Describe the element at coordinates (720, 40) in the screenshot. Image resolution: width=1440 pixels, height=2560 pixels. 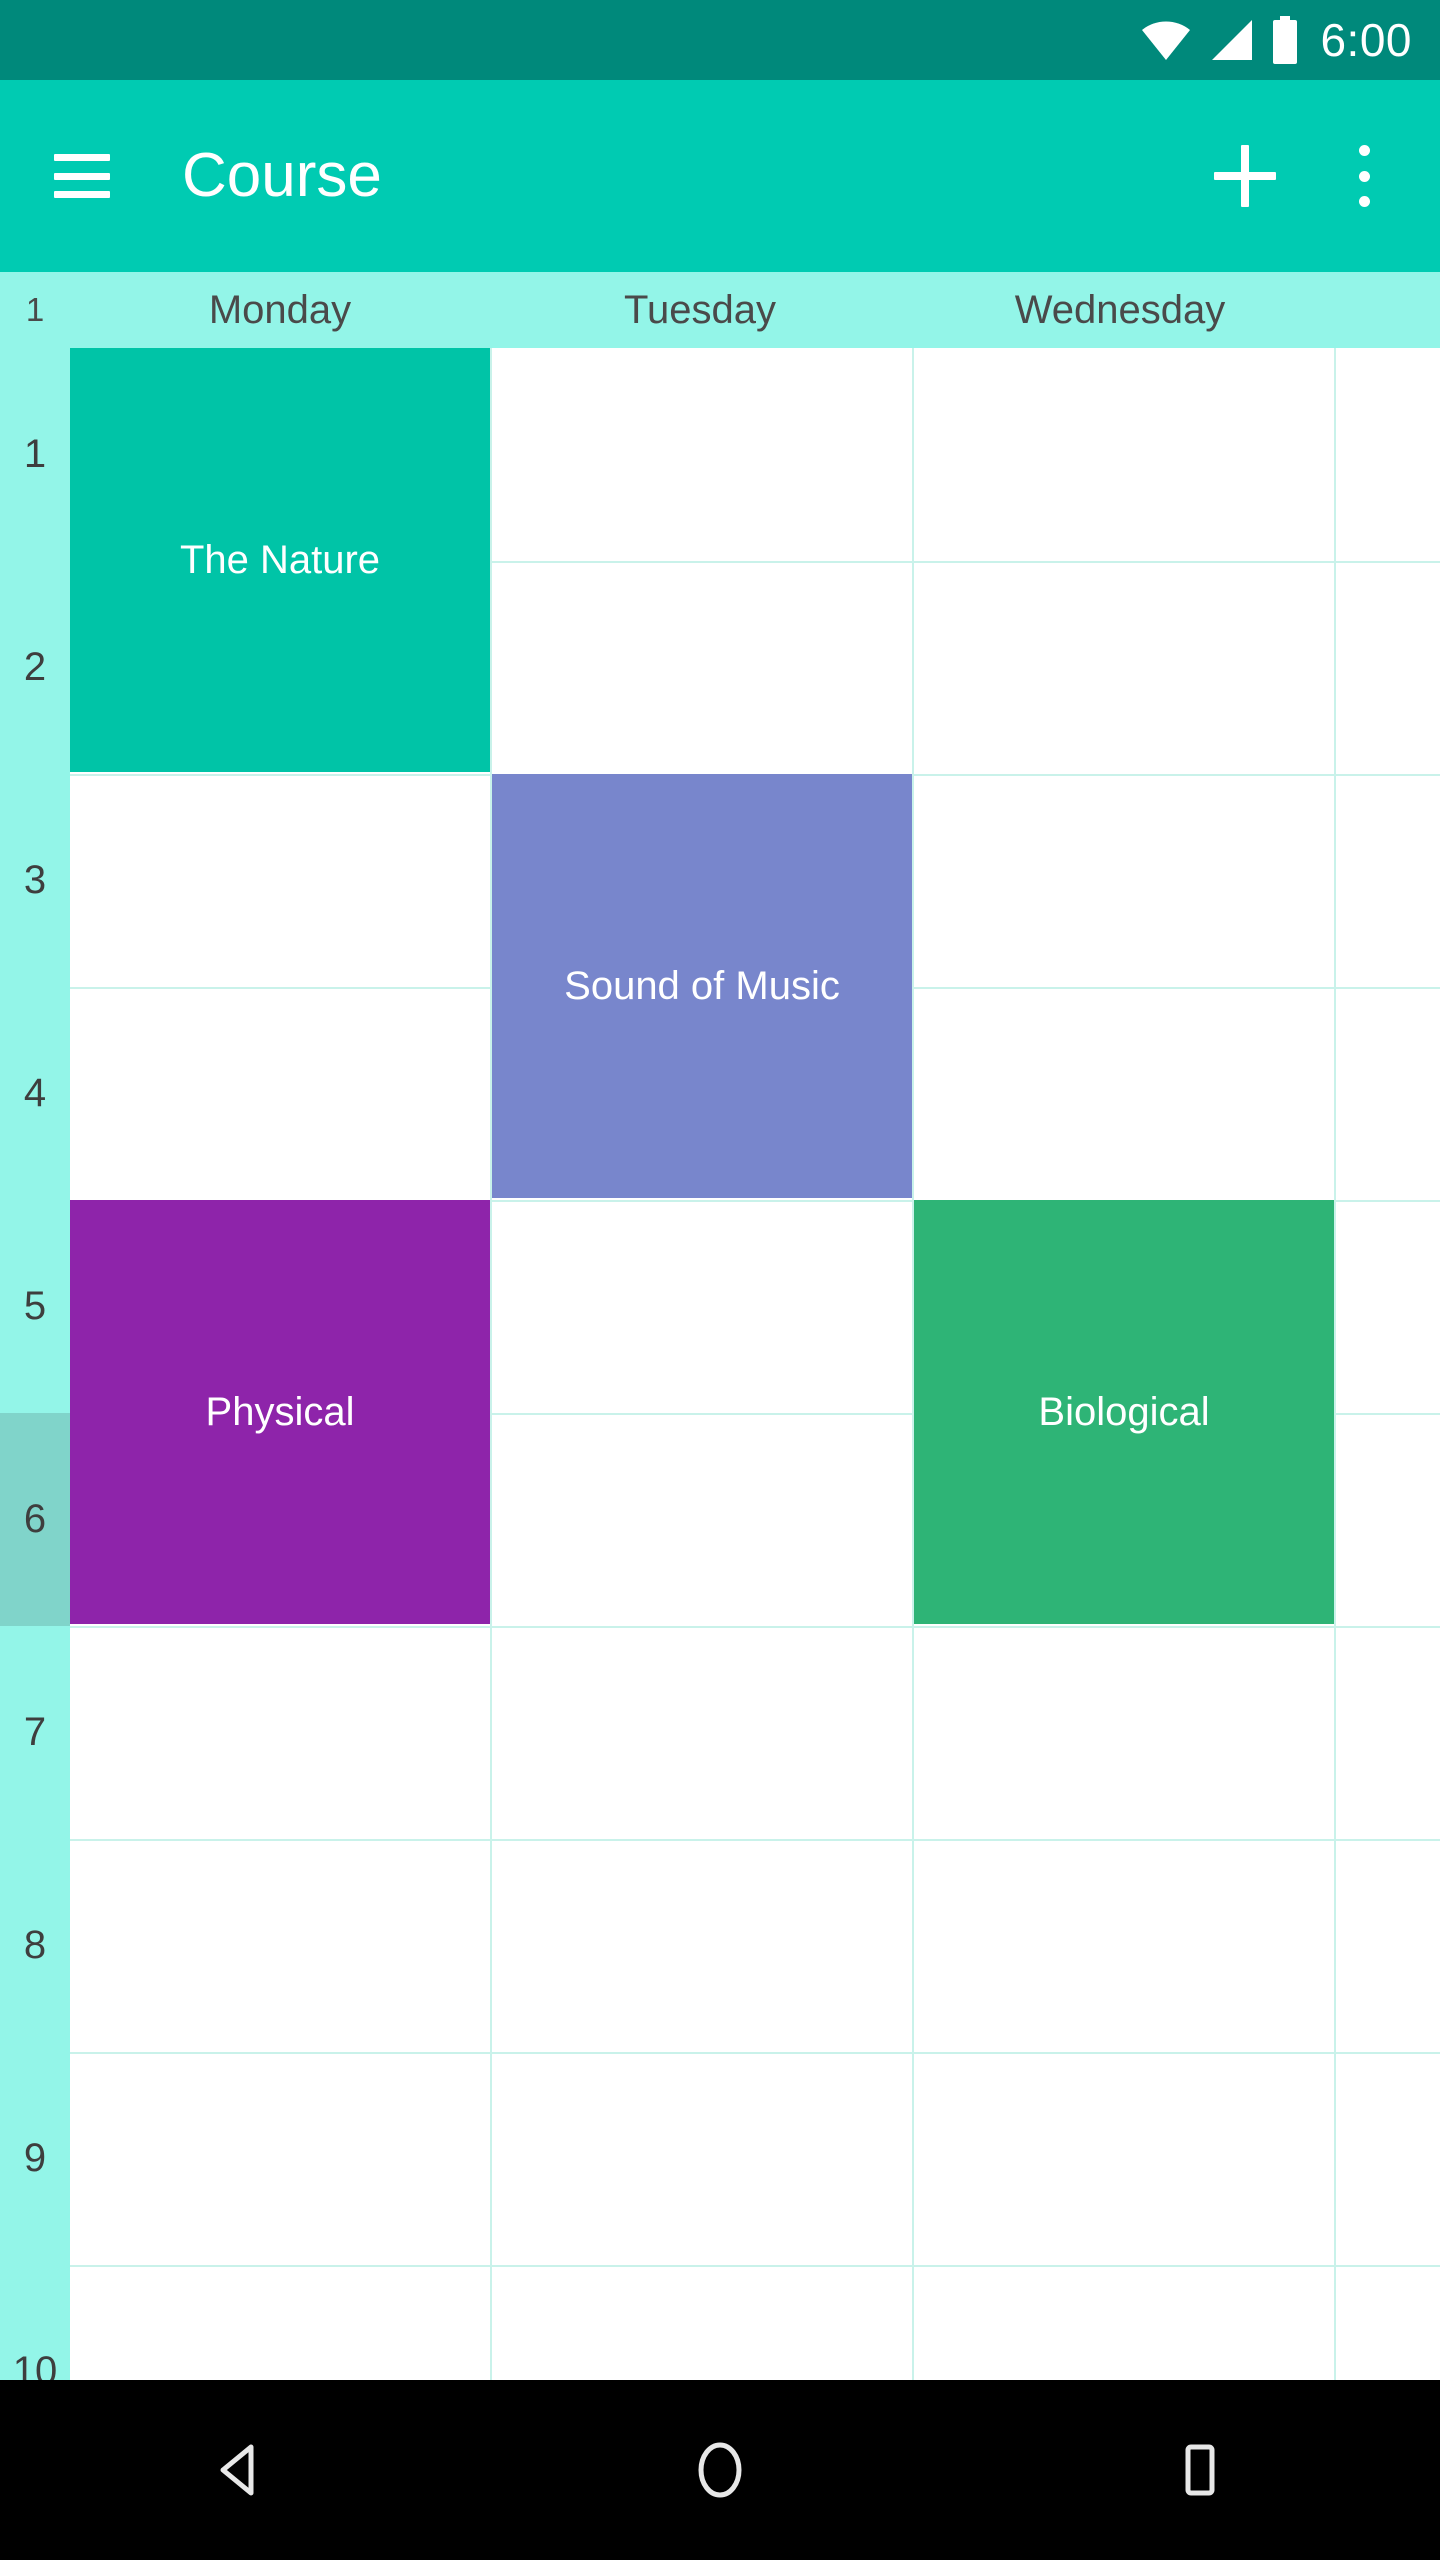
I see `status-bar: 6:00` at that location.